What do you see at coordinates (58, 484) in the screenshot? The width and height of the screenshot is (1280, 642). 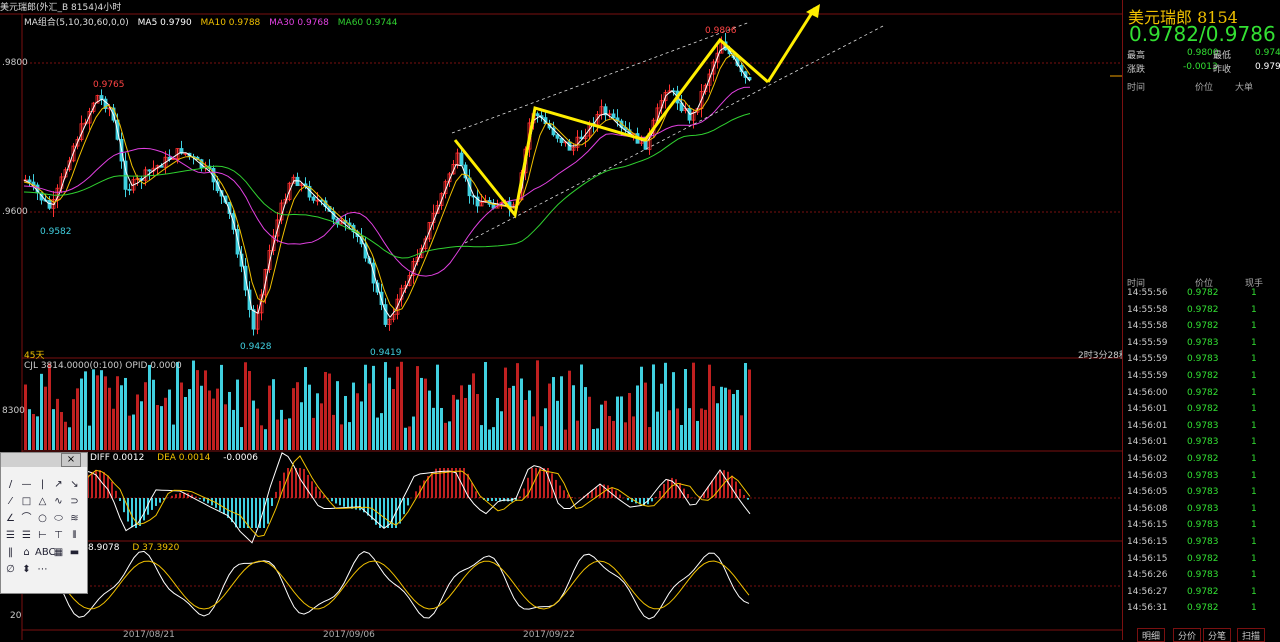 I see `drawing-tool: ↗` at bounding box center [58, 484].